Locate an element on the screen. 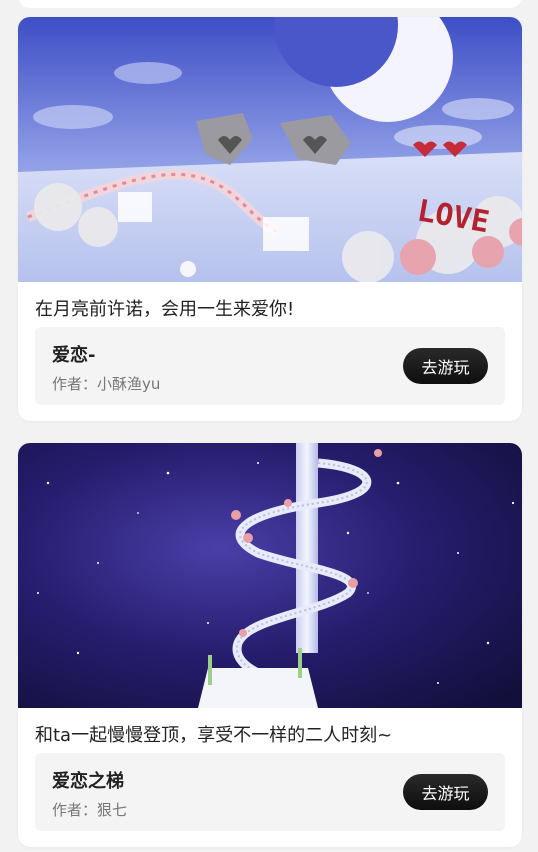 Image resolution: width=538 pixels, height=852 pixels. game-title: 爱恋之梯 is located at coordinates (88, 781).